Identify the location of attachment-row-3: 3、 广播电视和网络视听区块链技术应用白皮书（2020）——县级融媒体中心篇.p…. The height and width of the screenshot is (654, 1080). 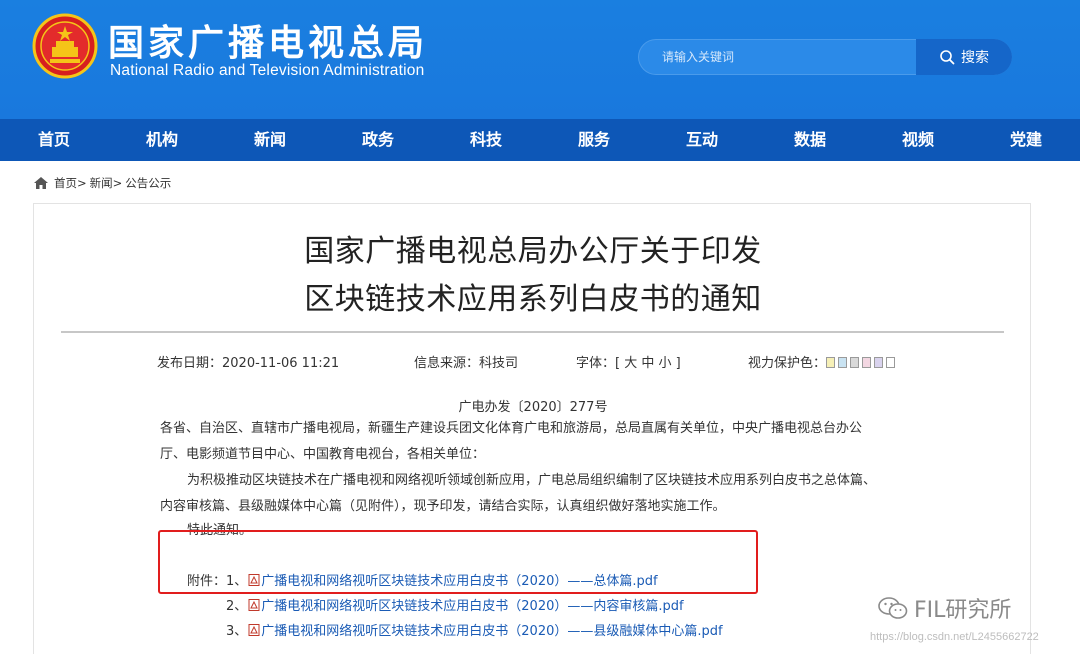
(474, 629).